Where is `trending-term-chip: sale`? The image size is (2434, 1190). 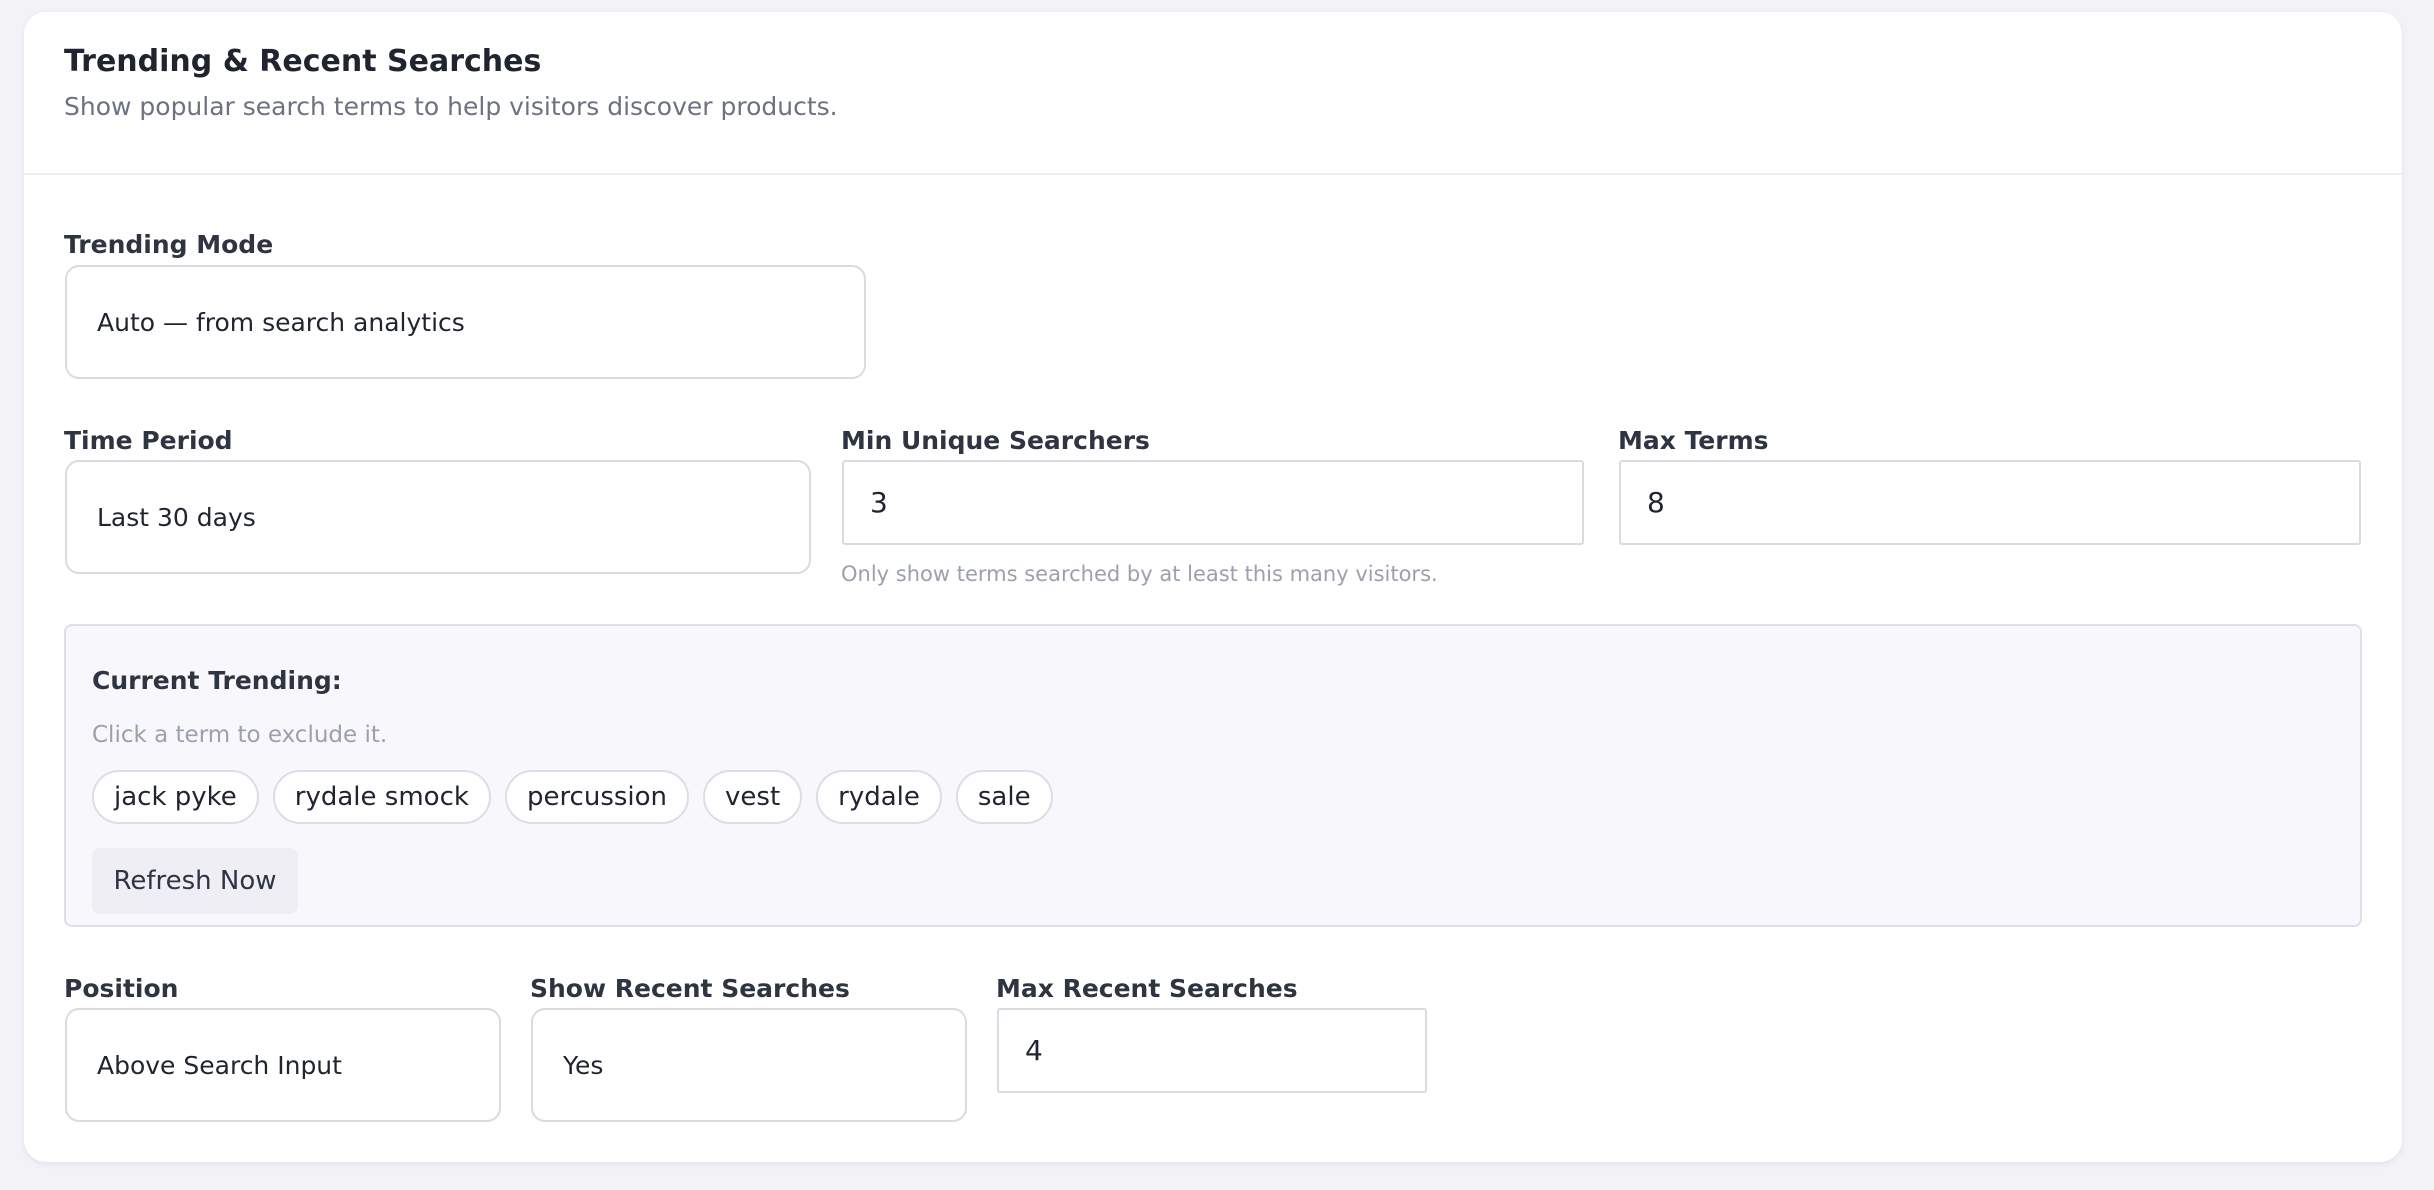 trending-term-chip: sale is located at coordinates (1004, 797).